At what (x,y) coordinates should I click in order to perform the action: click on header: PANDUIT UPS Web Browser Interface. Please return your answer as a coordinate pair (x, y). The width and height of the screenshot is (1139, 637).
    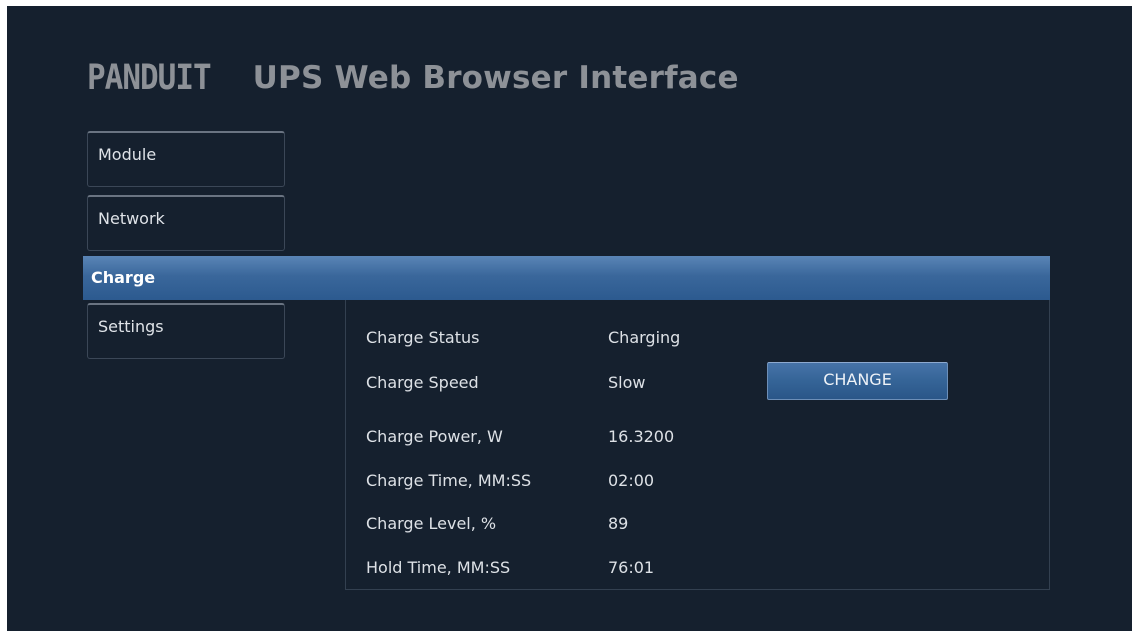
    Looking at the image, I should click on (413, 78).